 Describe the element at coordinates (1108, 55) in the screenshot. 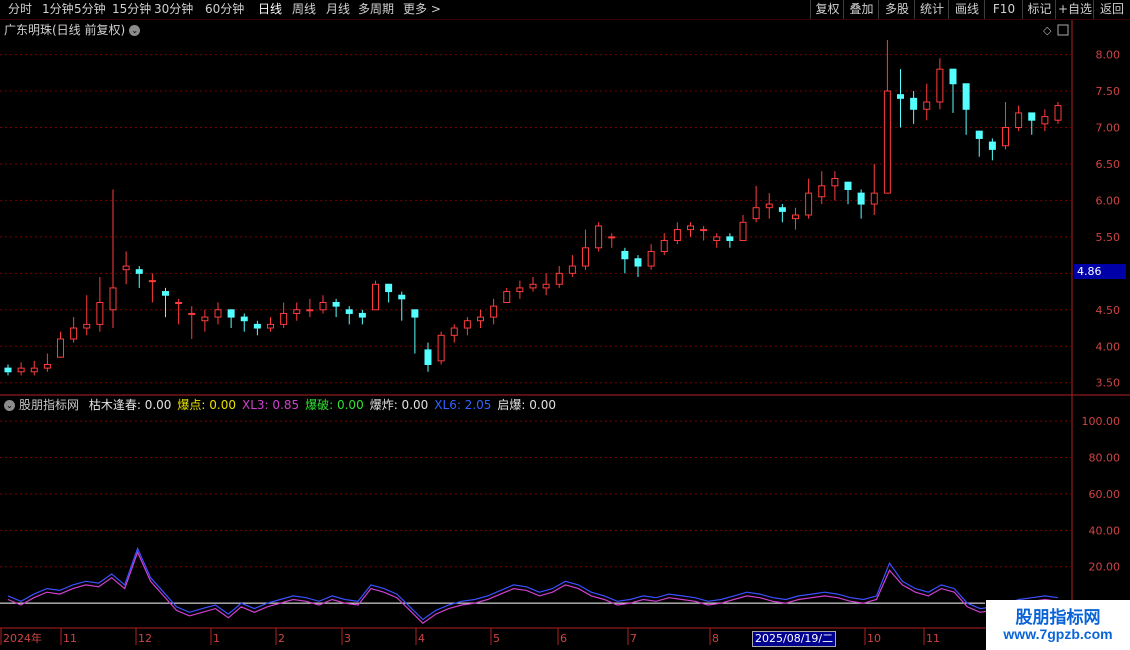

I see `price-tick-label: 8.00` at that location.